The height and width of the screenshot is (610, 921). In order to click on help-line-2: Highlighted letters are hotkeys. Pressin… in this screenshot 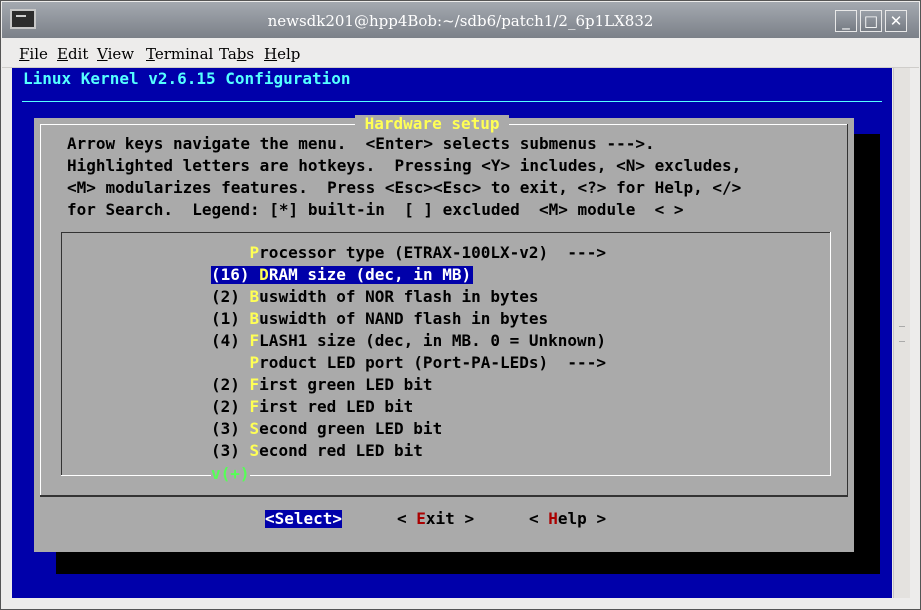, I will do `click(404, 165)`.